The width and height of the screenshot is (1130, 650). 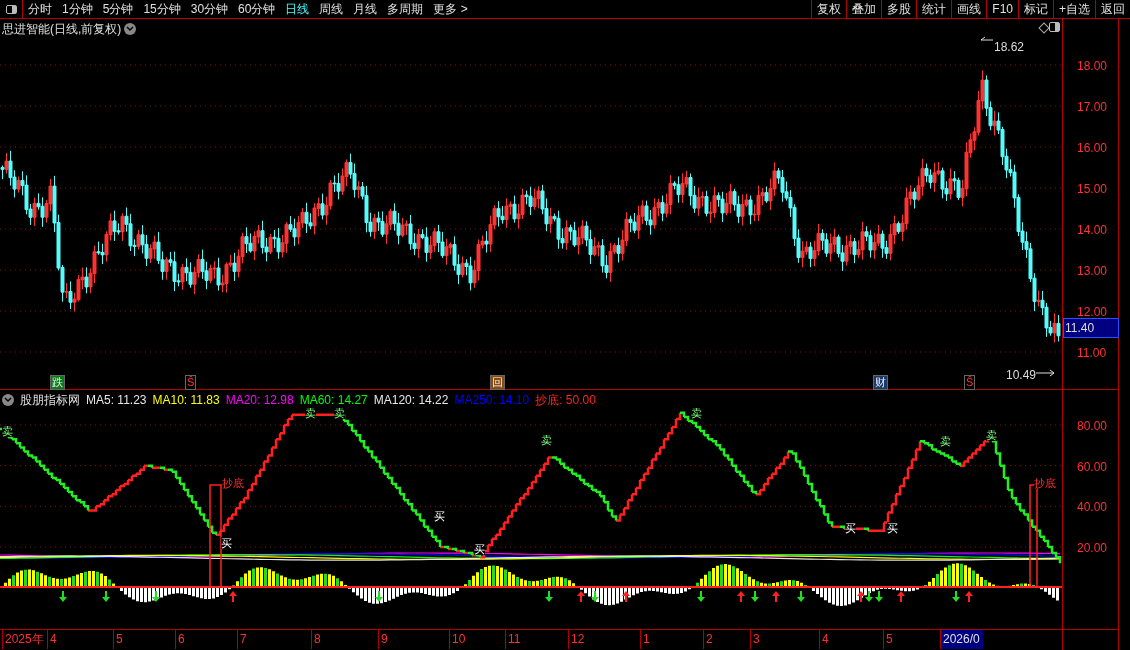 I want to click on period-tab: 5分钟, so click(x=118, y=9).